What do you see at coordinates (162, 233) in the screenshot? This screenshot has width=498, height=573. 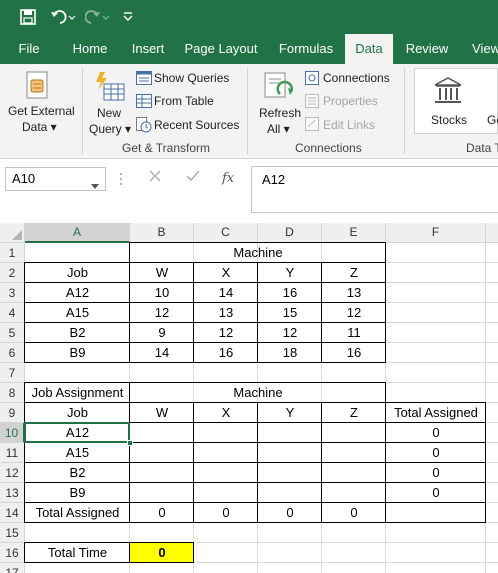 I see `column-header-b: B` at bounding box center [162, 233].